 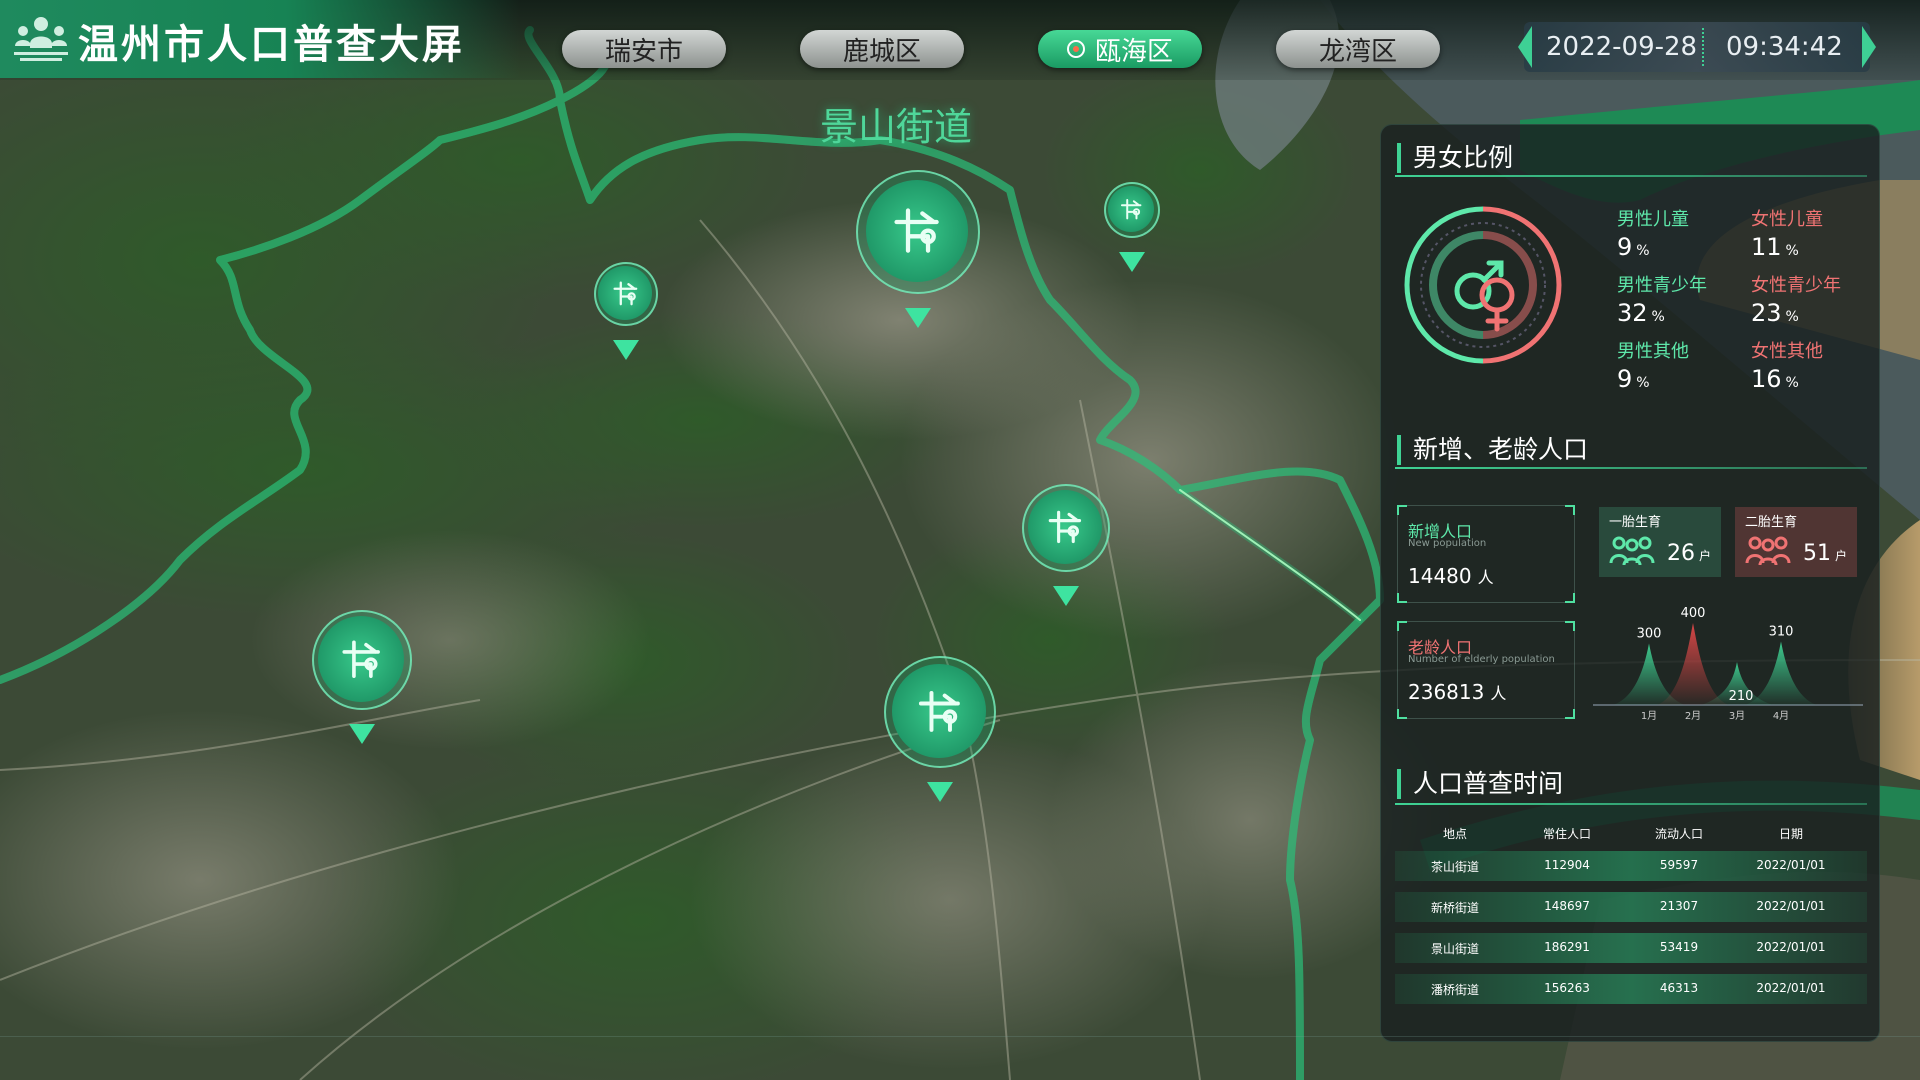 I want to click on value-unit: 人, so click(x=1498, y=693).